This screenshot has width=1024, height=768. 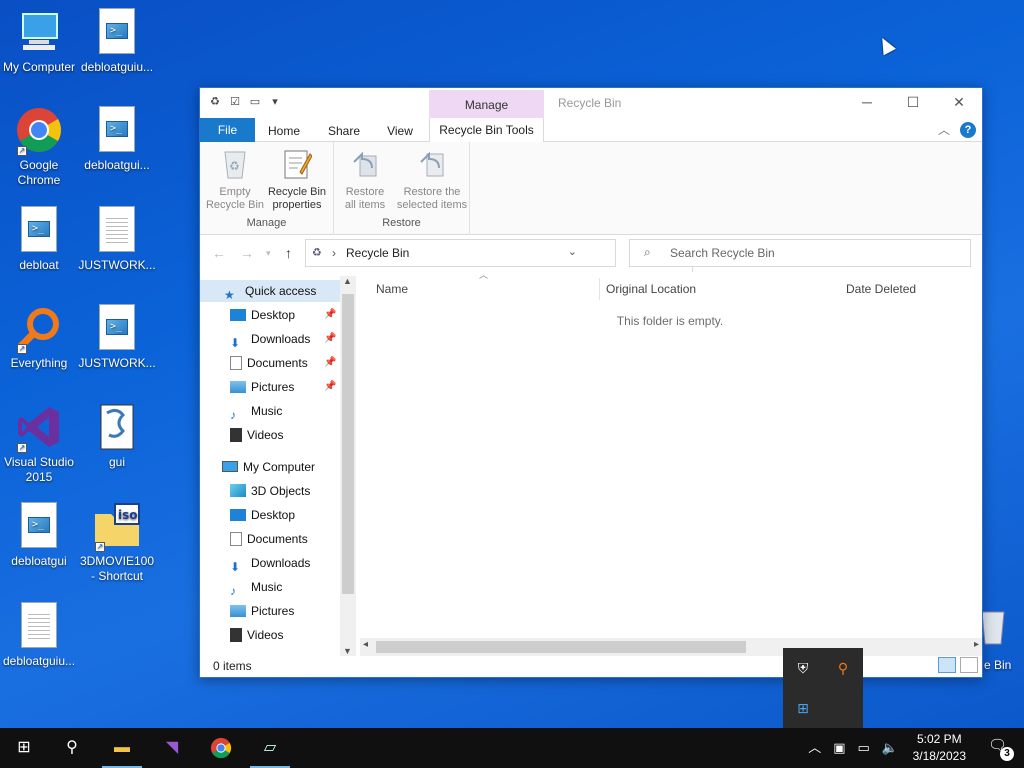 I want to click on recent-locations-icon: ▾, so click(x=268, y=253).